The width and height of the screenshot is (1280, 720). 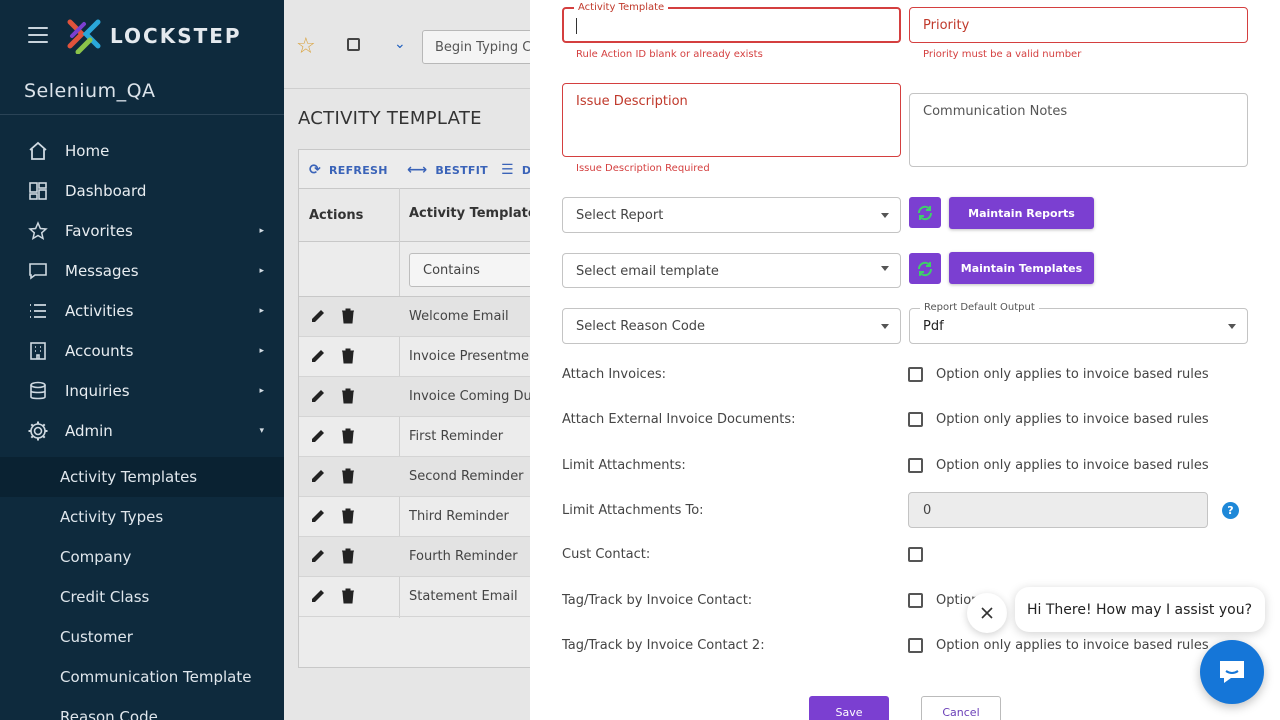 I want to click on logo: LOCKSTEP, so click(x=154, y=36).